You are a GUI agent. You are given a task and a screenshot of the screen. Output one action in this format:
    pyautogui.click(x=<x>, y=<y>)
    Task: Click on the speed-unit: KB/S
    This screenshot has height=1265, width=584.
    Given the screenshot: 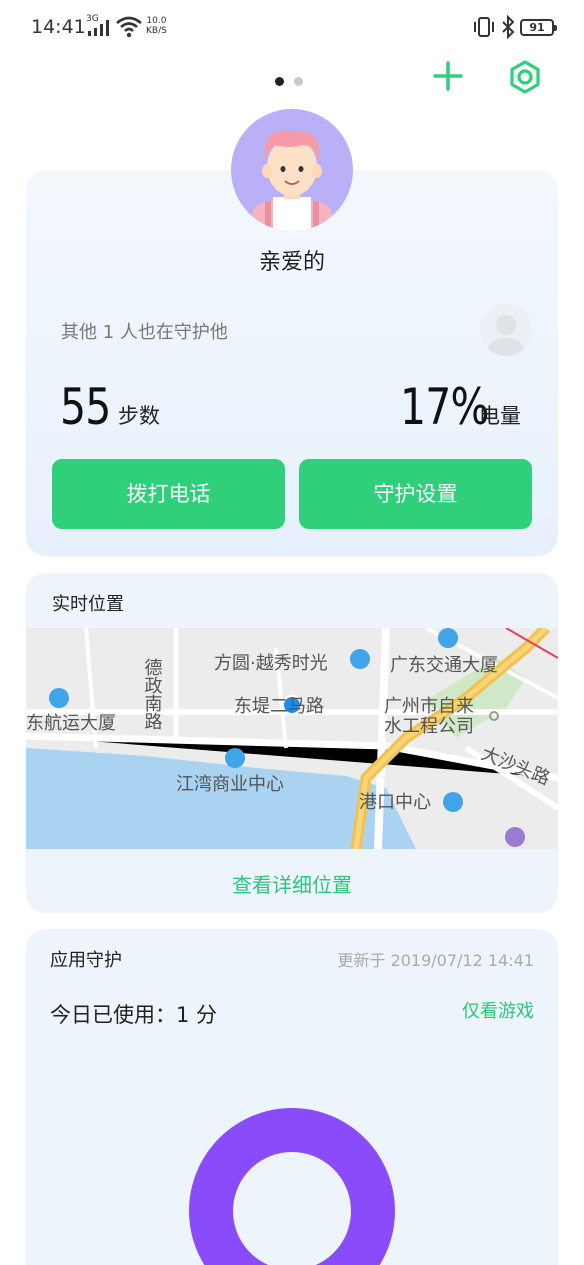 What is the action you would take?
    pyautogui.click(x=156, y=31)
    